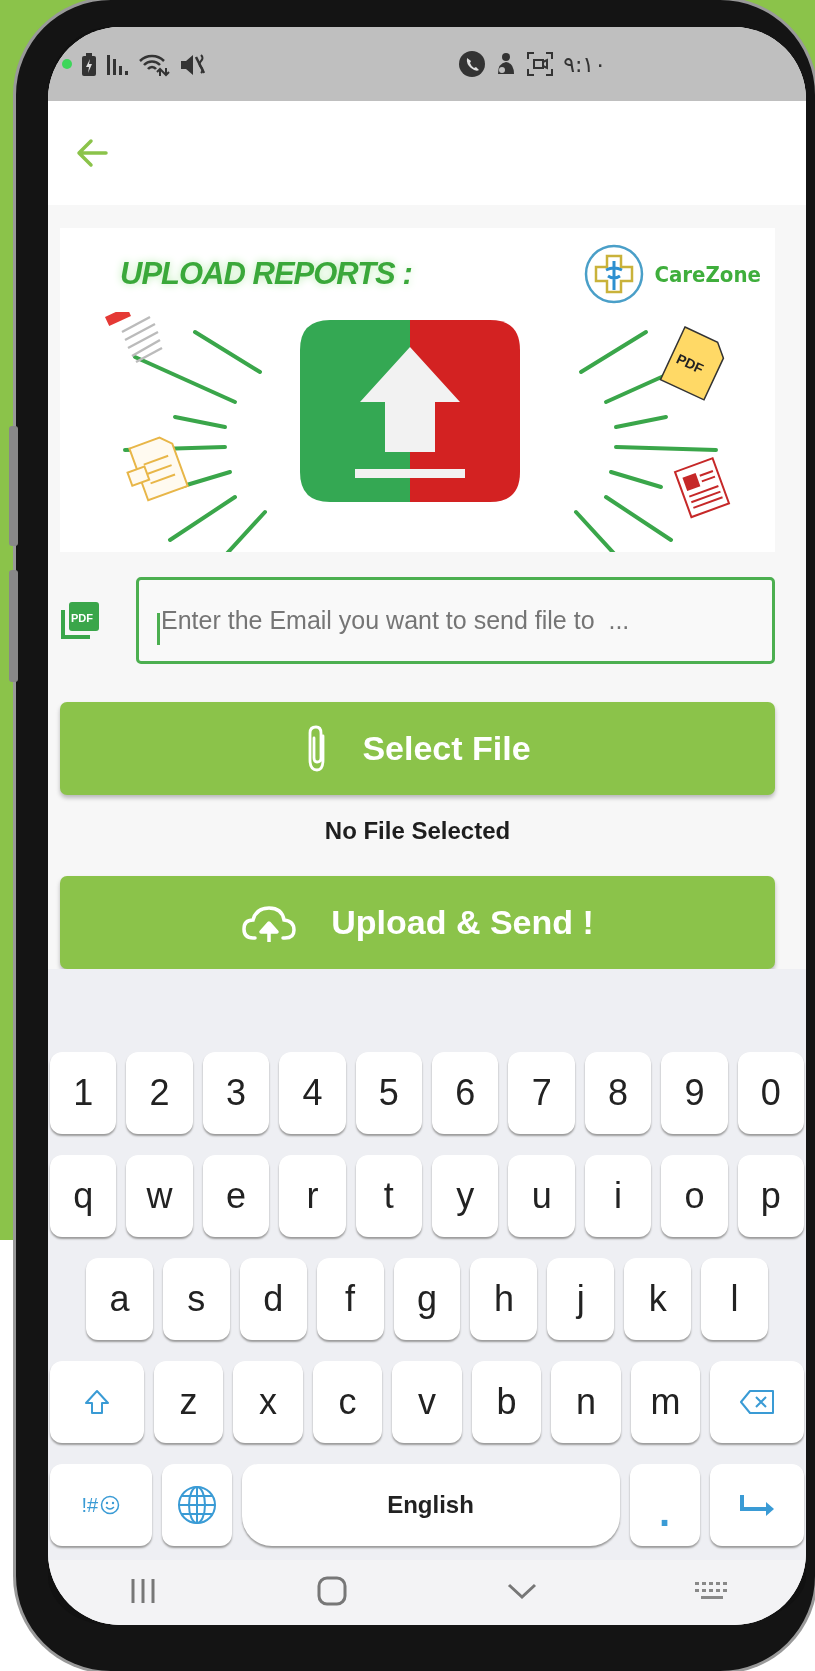  I want to click on key: 9, so click(694, 1093).